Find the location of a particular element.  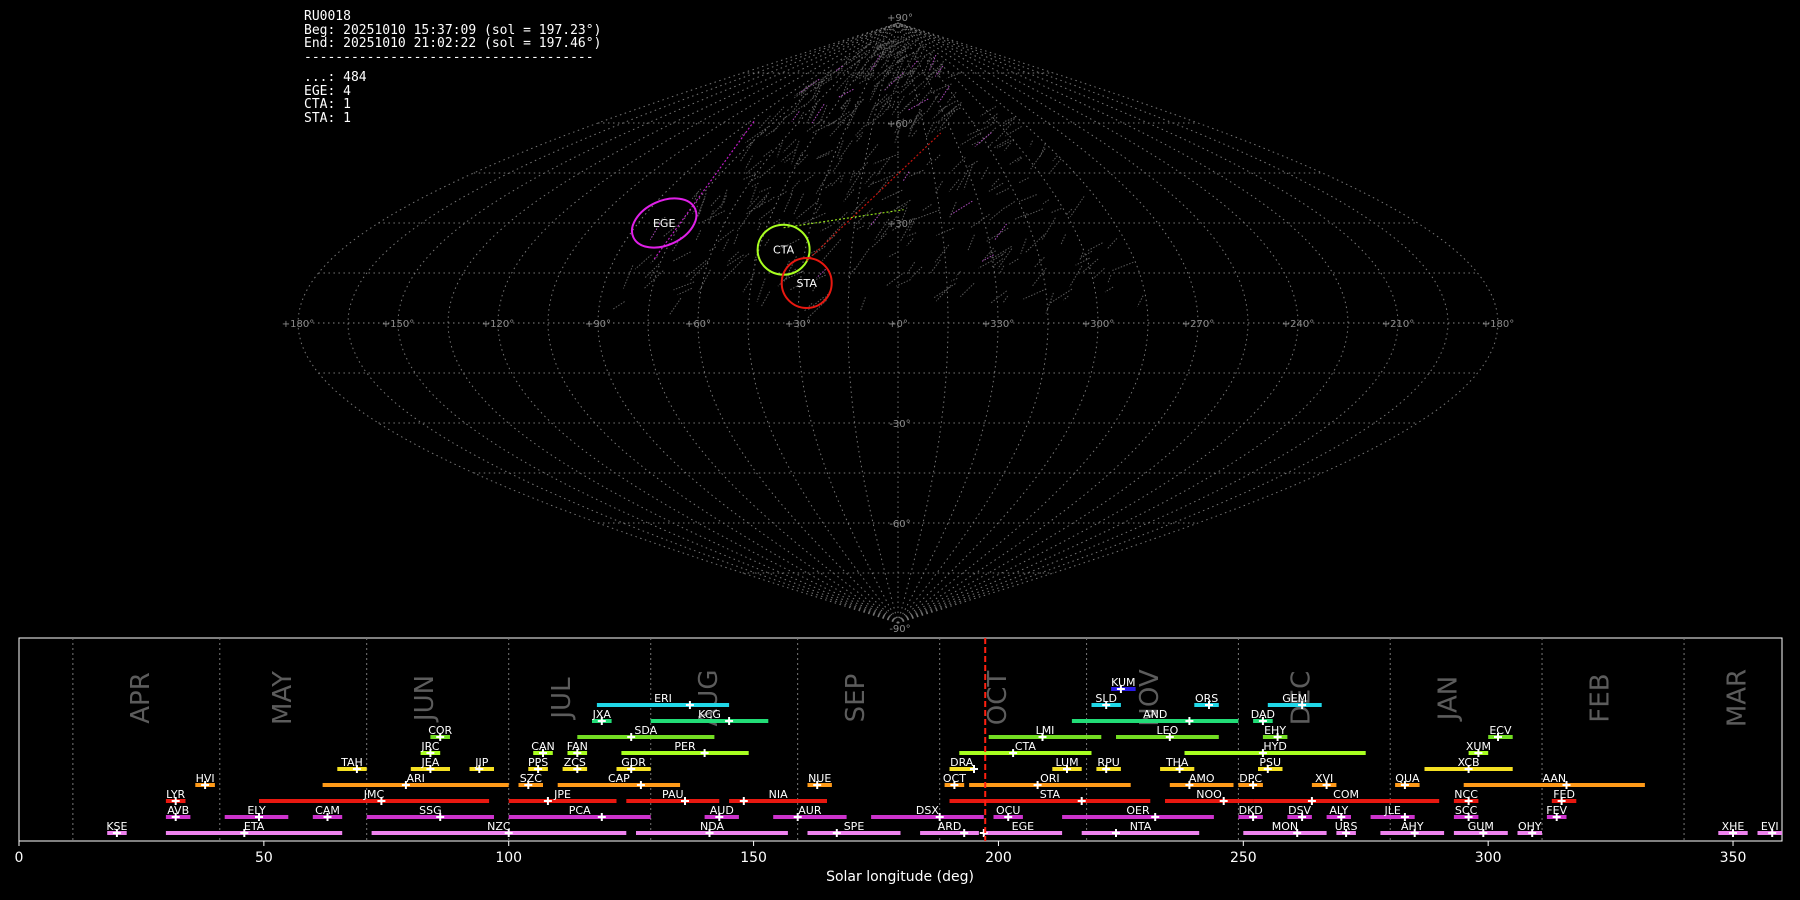

shower-code-label: JIP is located at coordinates (481, 762).